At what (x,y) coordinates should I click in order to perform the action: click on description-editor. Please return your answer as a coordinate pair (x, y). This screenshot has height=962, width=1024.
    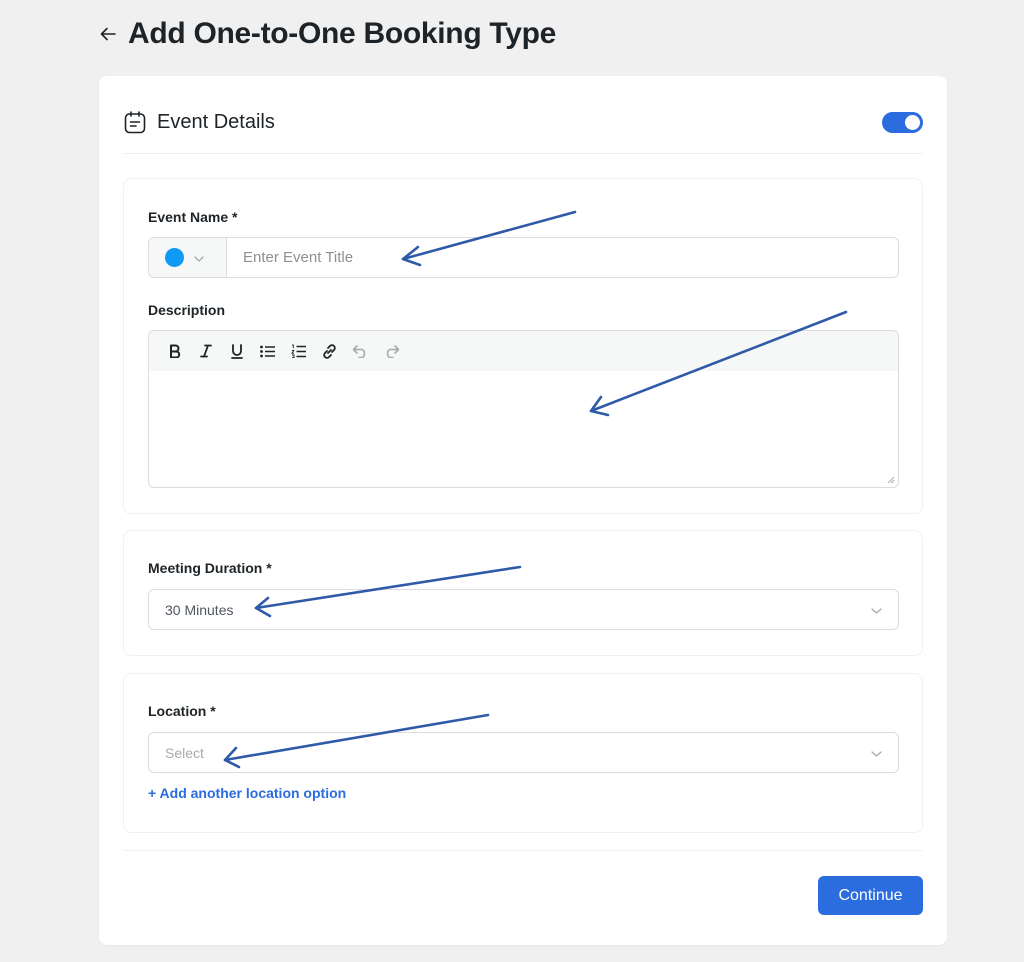
    Looking at the image, I should click on (523, 409).